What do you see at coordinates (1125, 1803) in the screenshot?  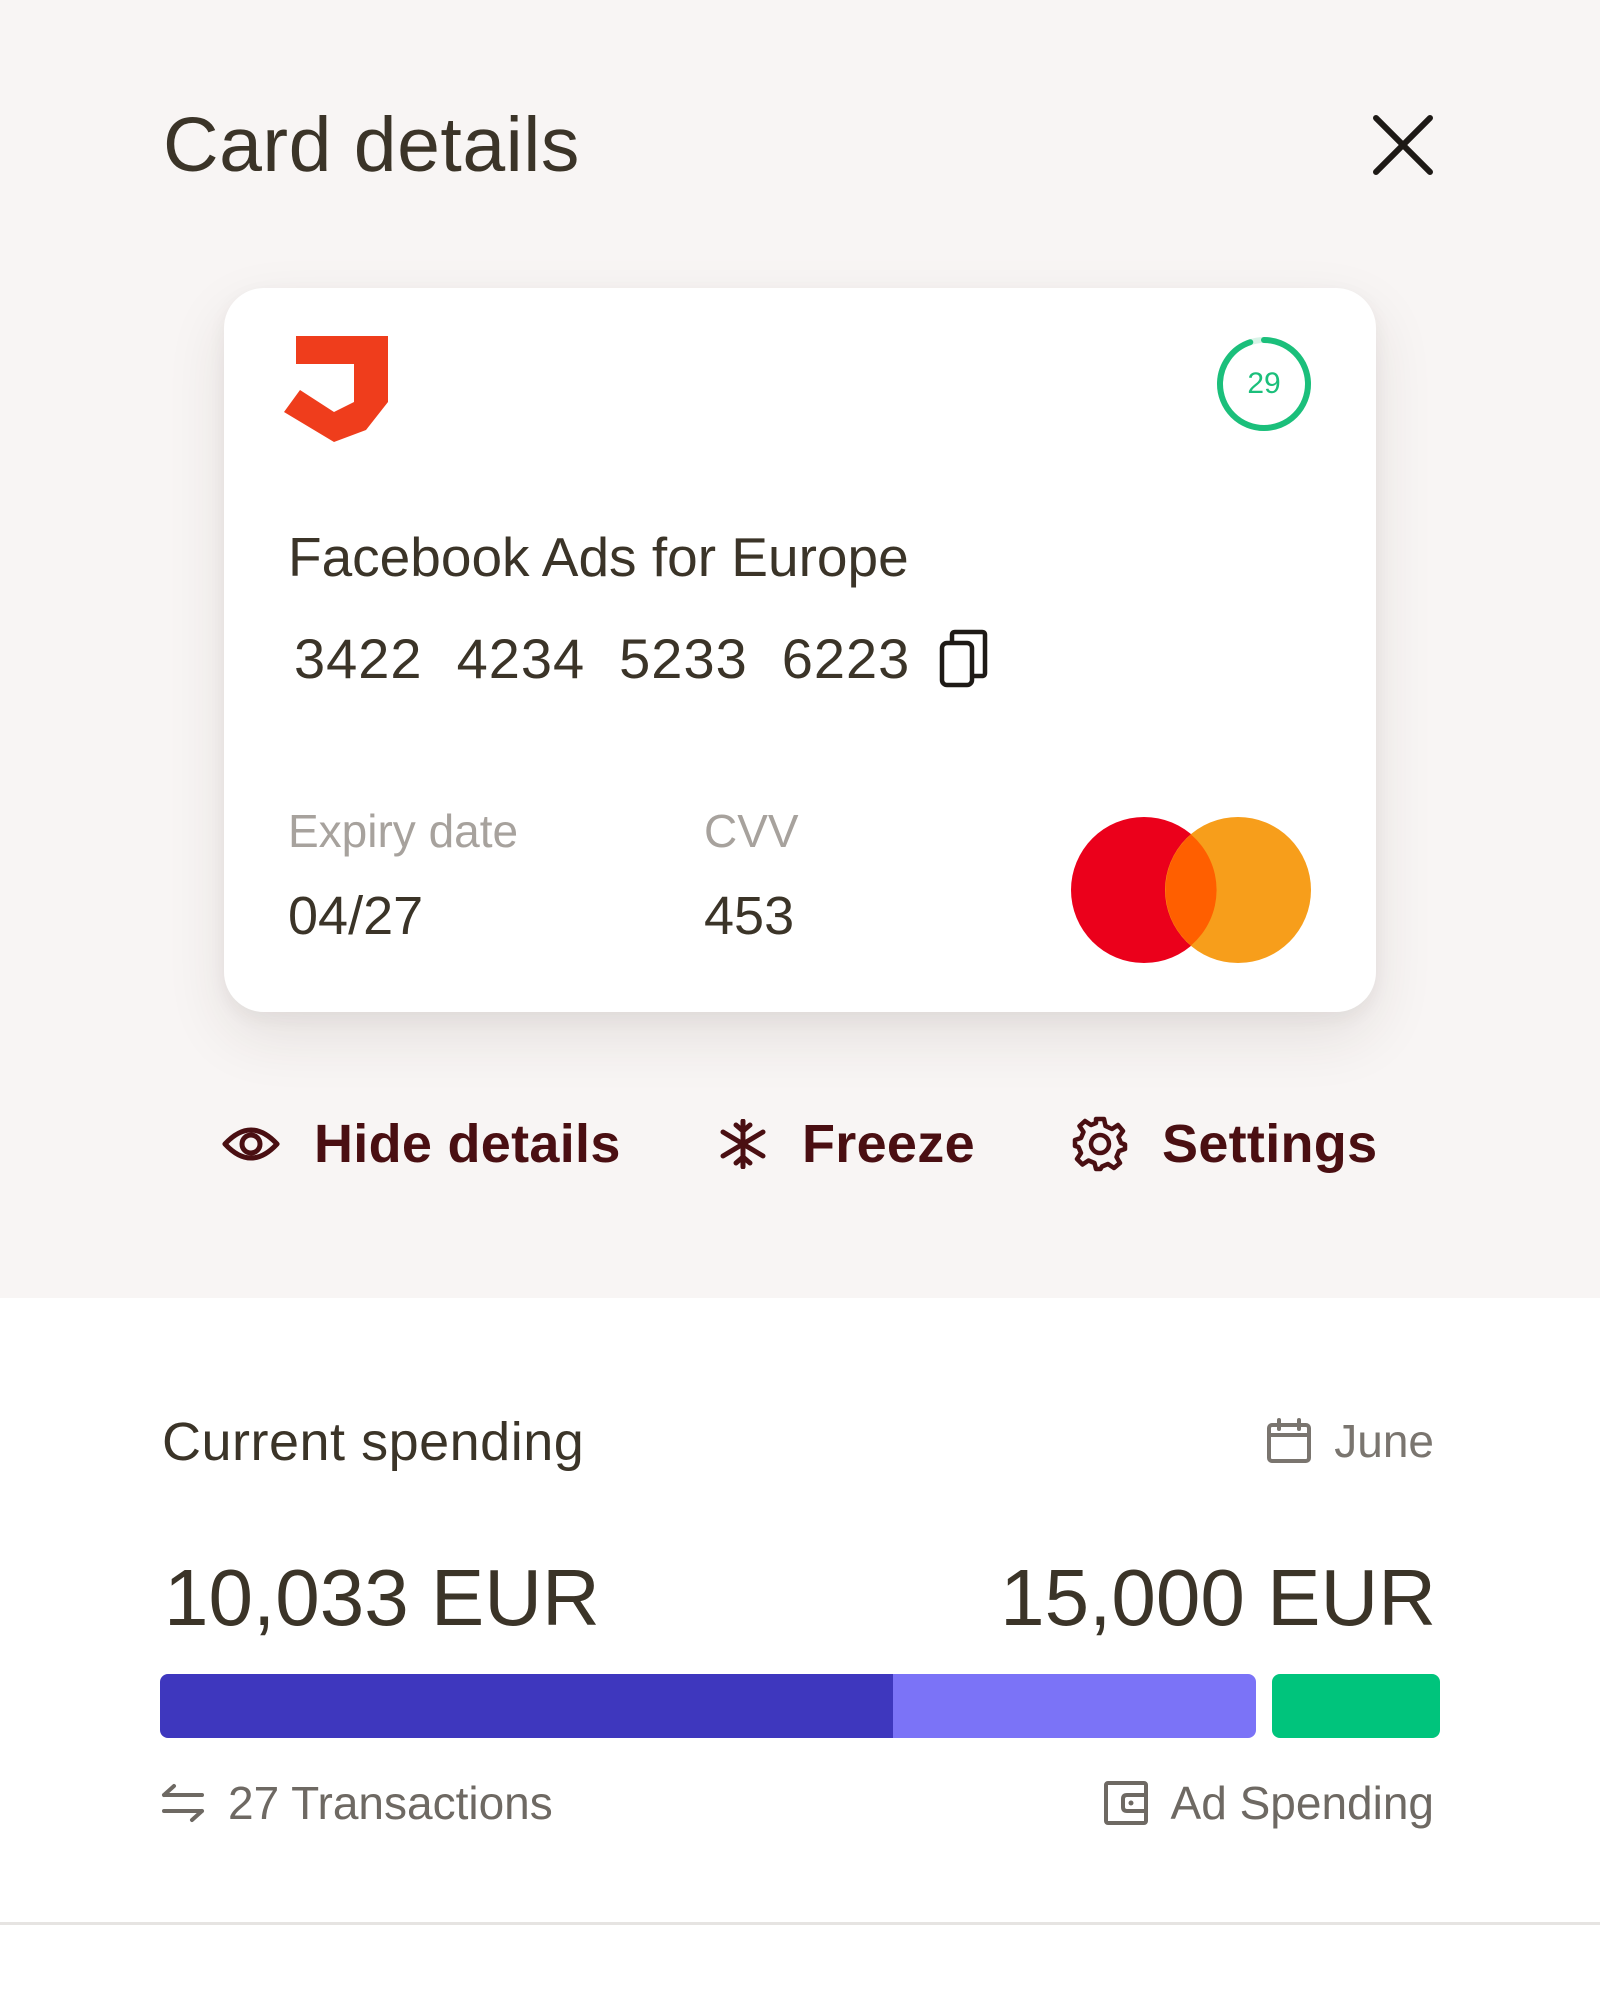 I see `wallet-icon` at bounding box center [1125, 1803].